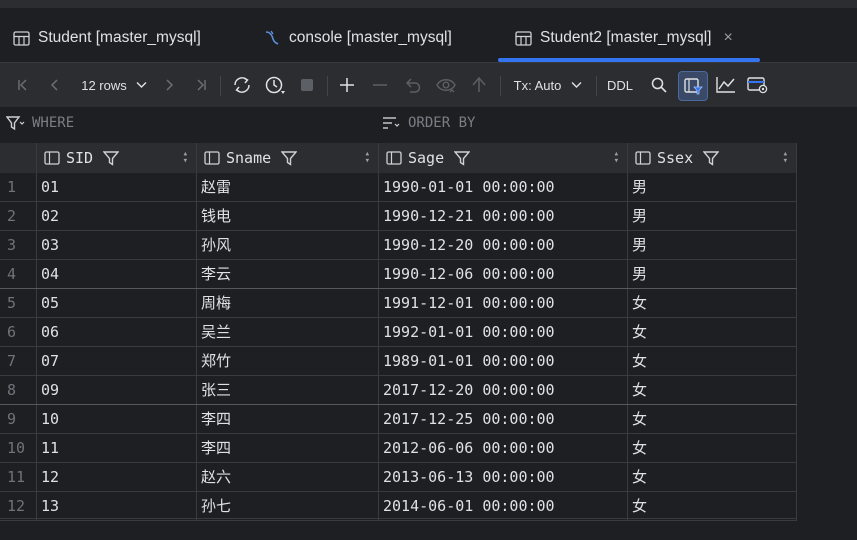  Describe the element at coordinates (727, 38) in the screenshot. I see `close-tab-icon: ×` at that location.